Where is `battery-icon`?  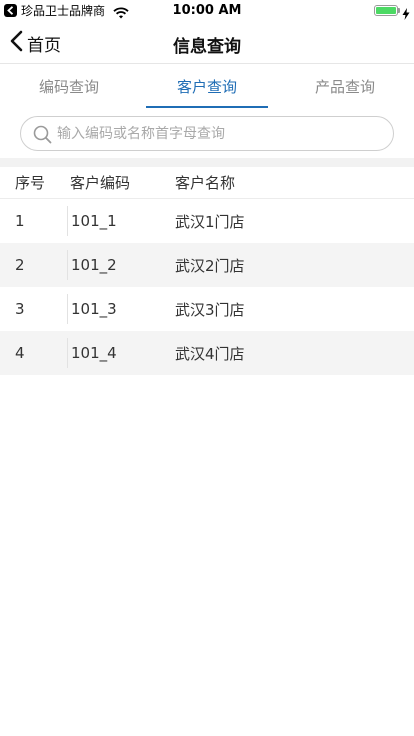 battery-icon is located at coordinates (386, 10).